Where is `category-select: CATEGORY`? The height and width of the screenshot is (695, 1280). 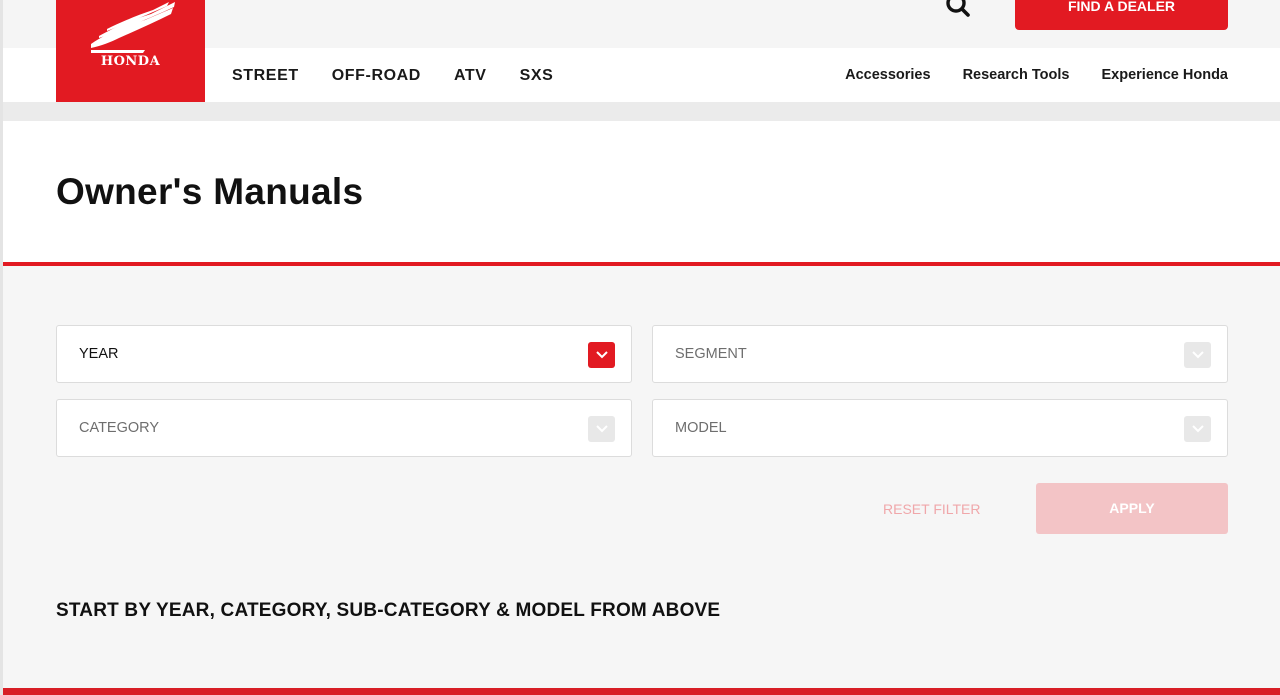
category-select: CATEGORY is located at coordinates (344, 428).